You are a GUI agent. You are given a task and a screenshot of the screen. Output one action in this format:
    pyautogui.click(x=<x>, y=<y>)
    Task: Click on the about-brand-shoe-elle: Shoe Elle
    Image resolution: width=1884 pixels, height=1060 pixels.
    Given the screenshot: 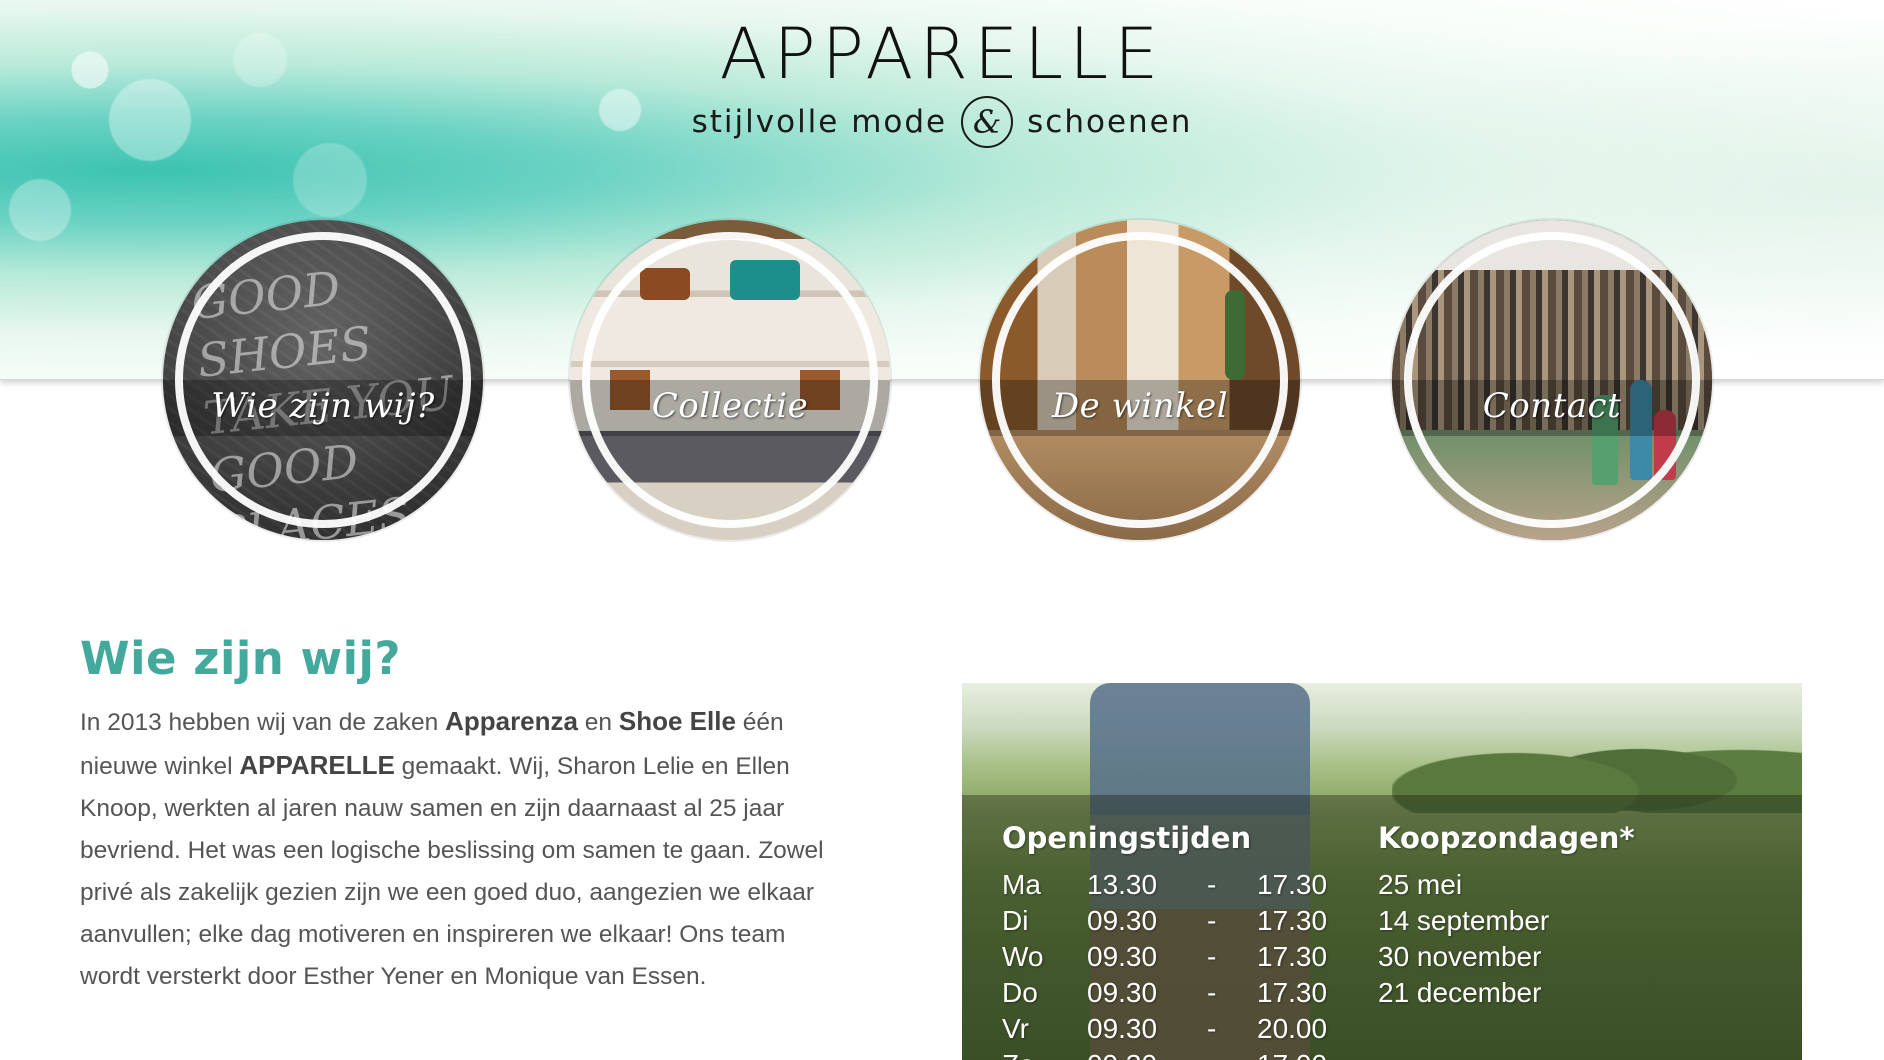 What is the action you would take?
    pyautogui.click(x=677, y=721)
    